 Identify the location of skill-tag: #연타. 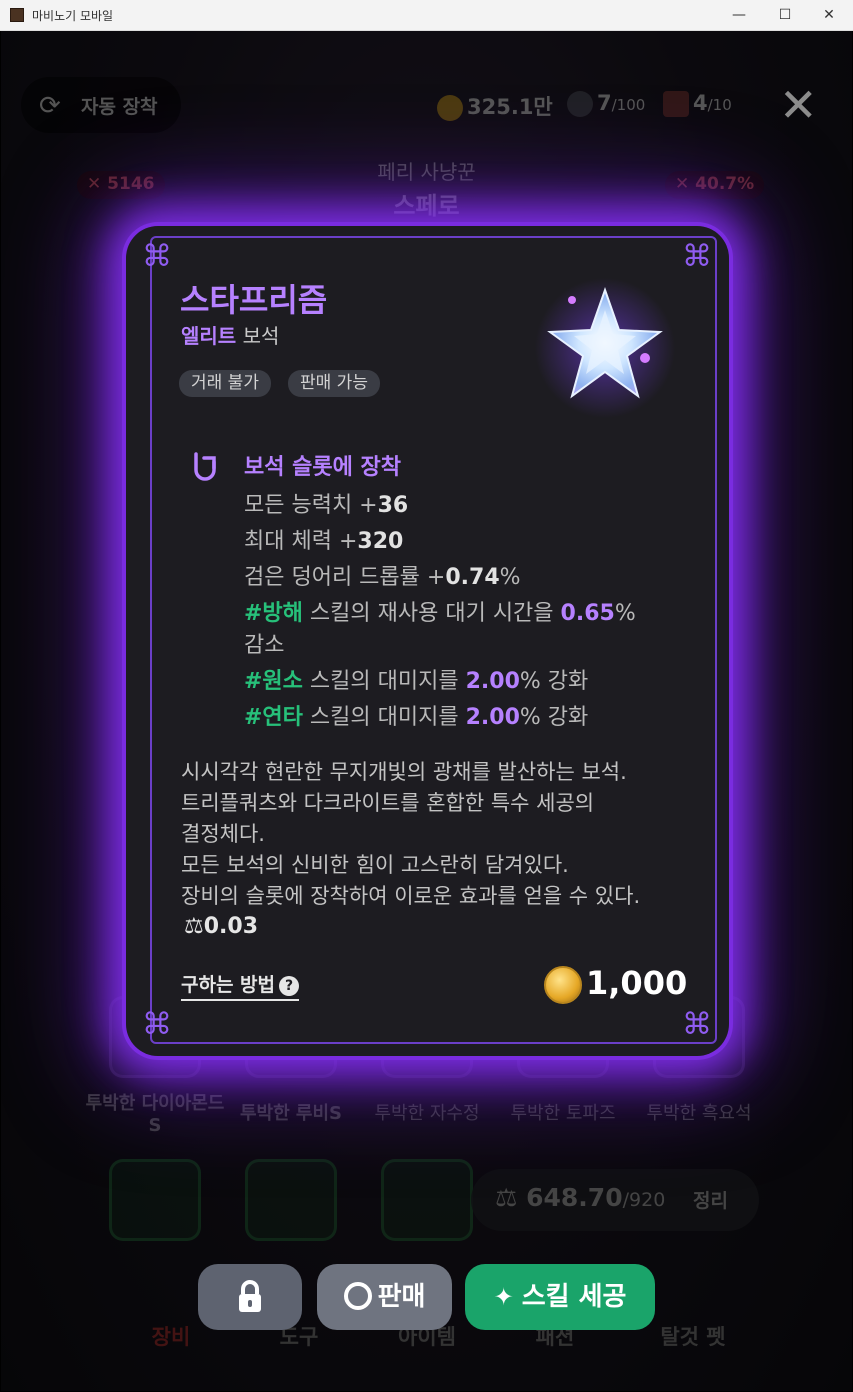
(273, 717).